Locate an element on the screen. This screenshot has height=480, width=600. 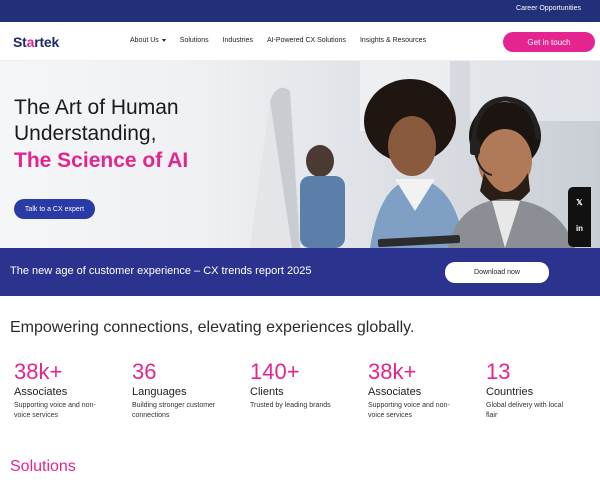
nav-item-about-us: About Us is located at coordinates (148, 40).